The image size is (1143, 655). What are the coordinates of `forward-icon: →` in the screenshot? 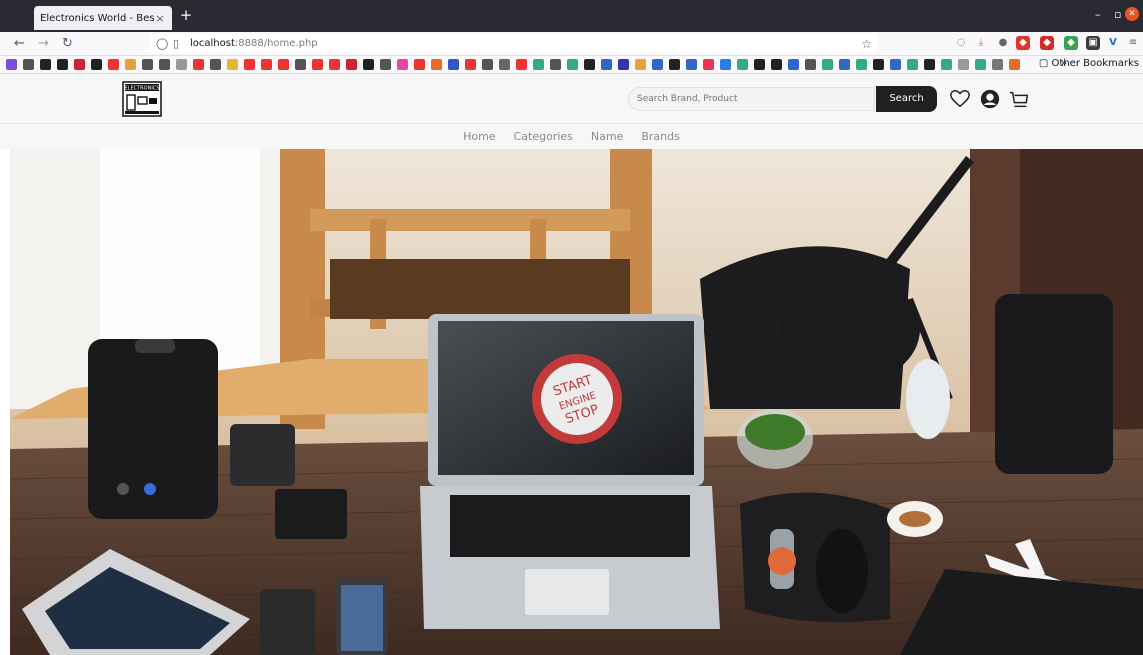 It's located at (43, 43).